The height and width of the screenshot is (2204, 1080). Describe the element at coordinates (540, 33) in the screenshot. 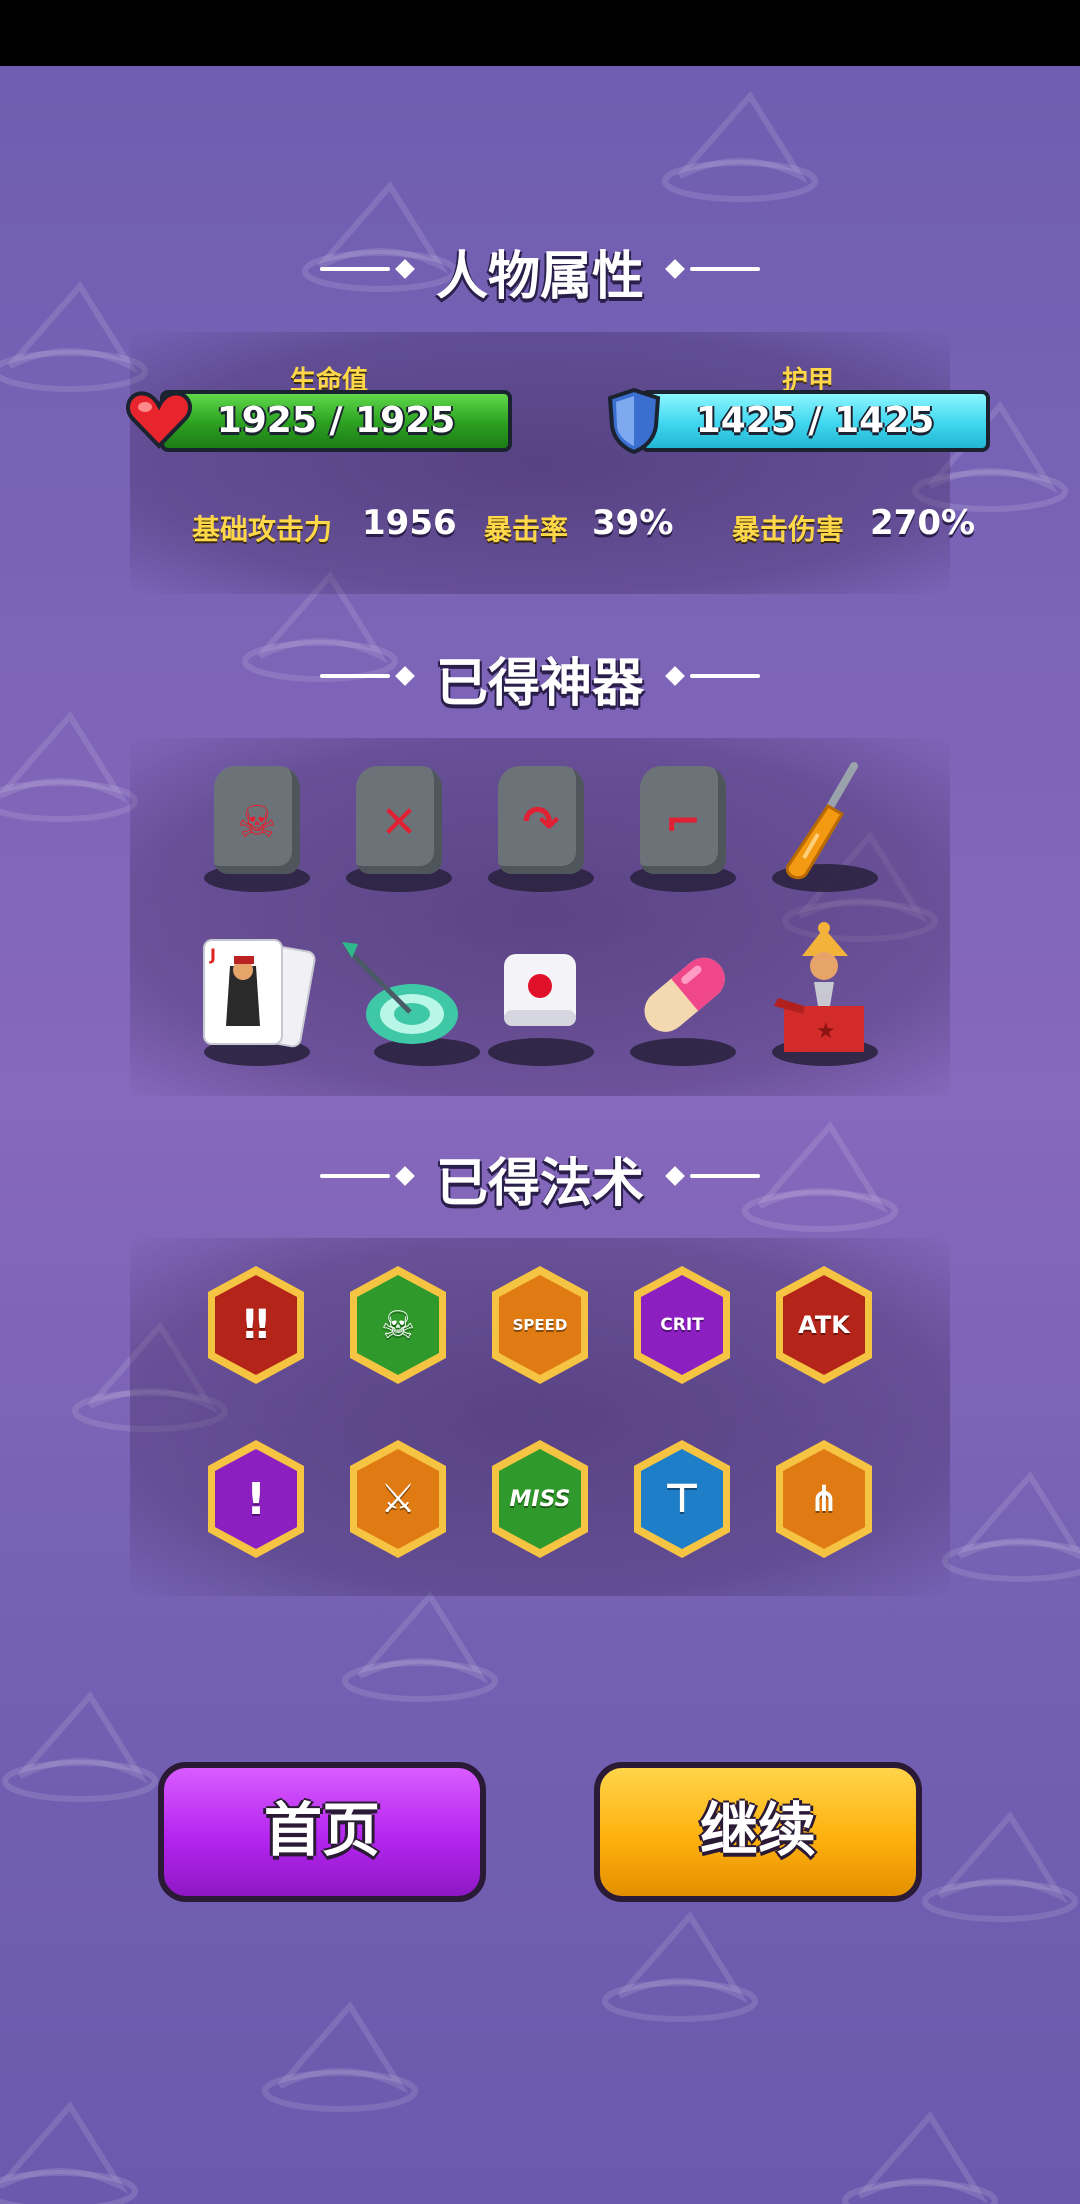

I see `status-bar` at that location.